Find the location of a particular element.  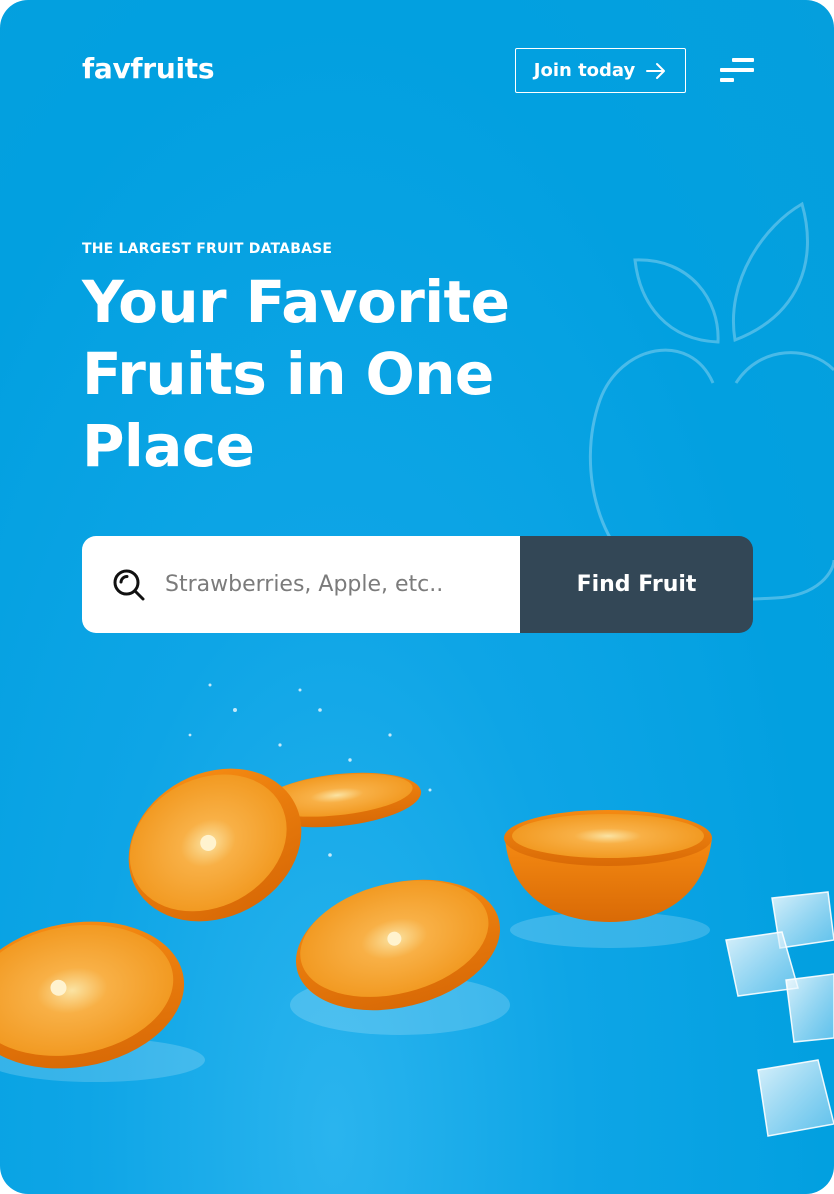

search-bar: Find Fruit is located at coordinates (417, 584).